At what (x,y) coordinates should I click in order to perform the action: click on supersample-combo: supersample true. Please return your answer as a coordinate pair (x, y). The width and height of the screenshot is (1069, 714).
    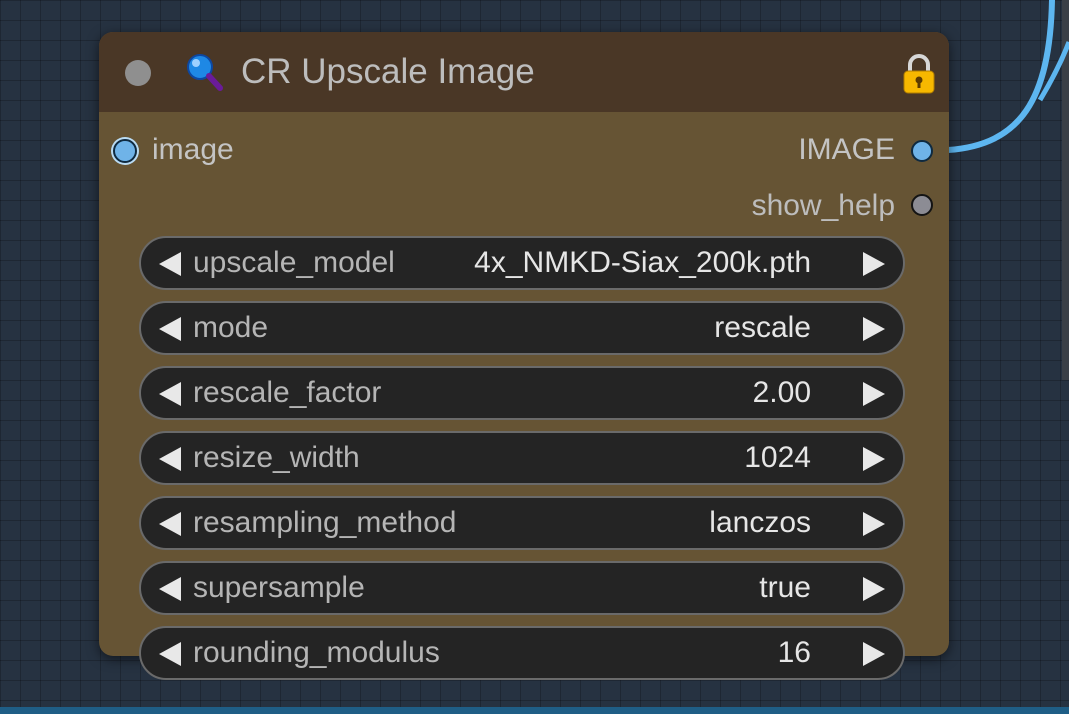
    Looking at the image, I should click on (522, 588).